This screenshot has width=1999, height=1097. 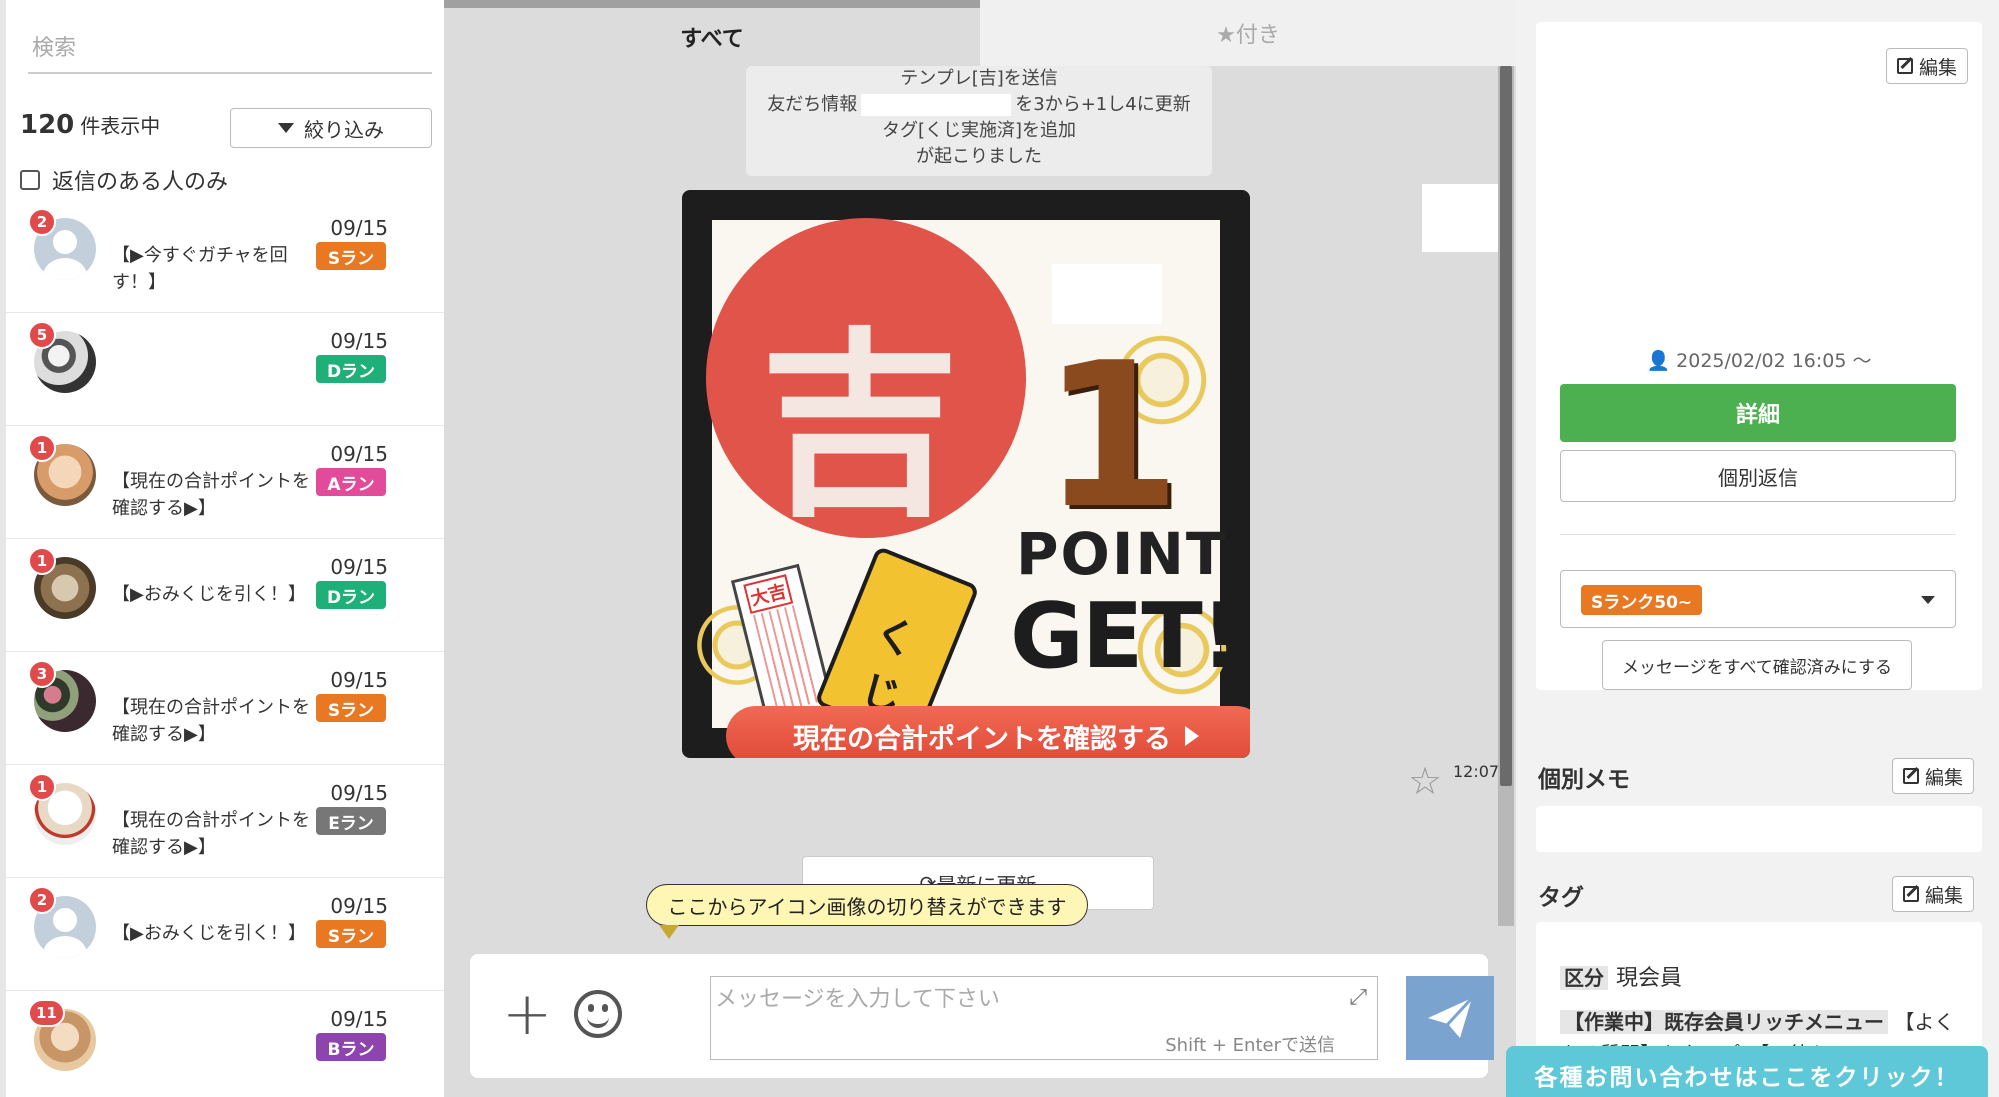 What do you see at coordinates (225, 1044) in the screenshot?
I see `friend-row: 11 09/15 Bラン` at bounding box center [225, 1044].